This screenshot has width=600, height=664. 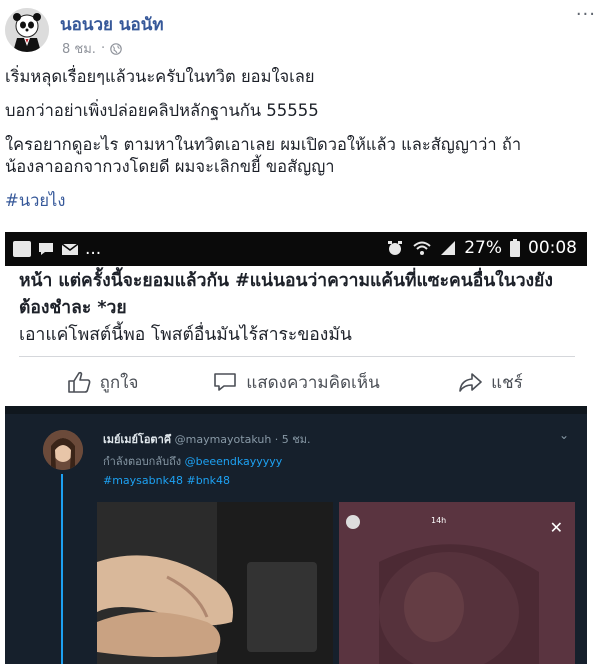 What do you see at coordinates (162, 110) in the screenshot?
I see `post-paragraph-2: บอกว่าอย่าเพิ่งปล่อยคลิปหลักฐานกัน 55555` at bounding box center [162, 110].